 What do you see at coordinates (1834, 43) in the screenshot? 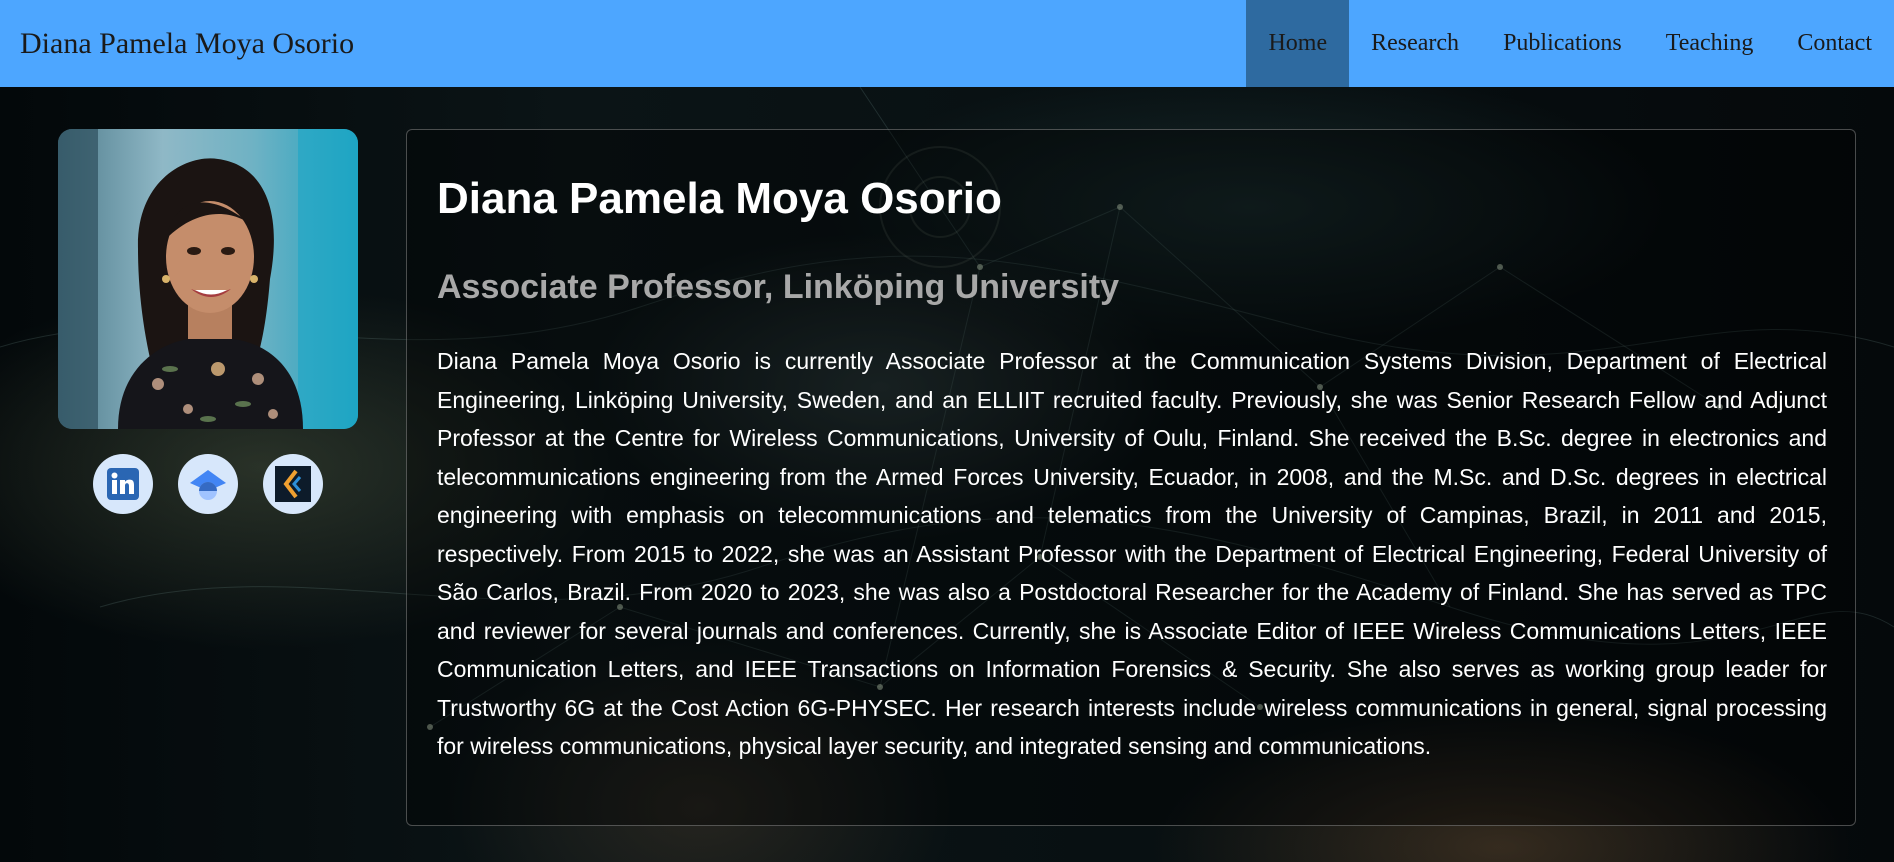
I see `nav-contact: Contact` at bounding box center [1834, 43].